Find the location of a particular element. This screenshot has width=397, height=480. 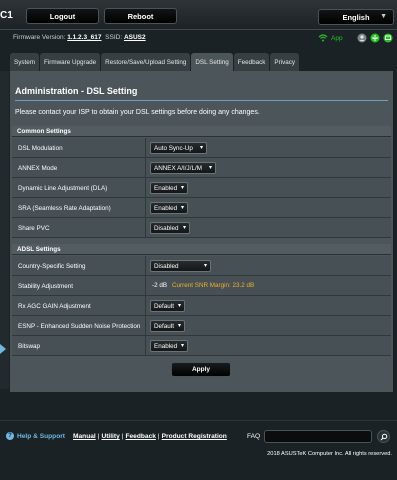

utility-link: Utility is located at coordinates (110, 436).